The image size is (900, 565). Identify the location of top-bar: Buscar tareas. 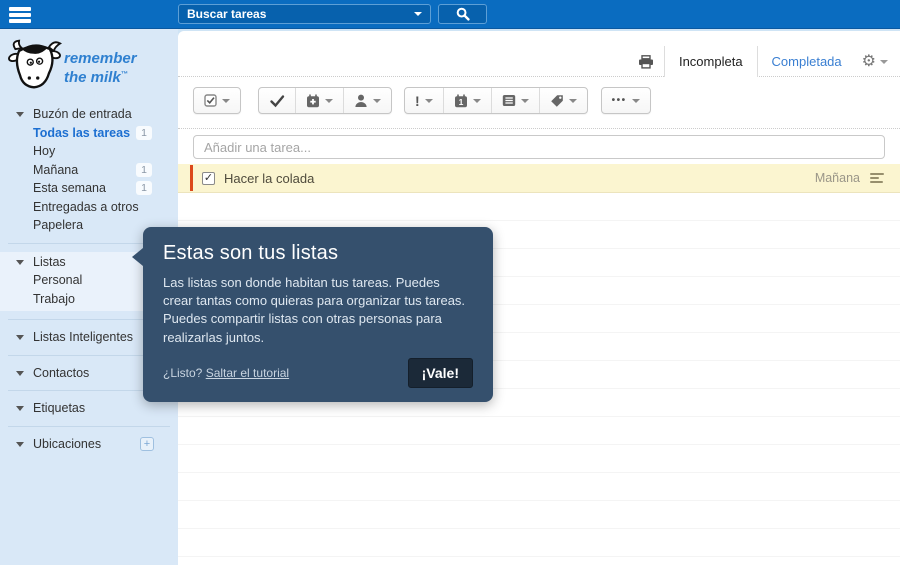
(450, 14).